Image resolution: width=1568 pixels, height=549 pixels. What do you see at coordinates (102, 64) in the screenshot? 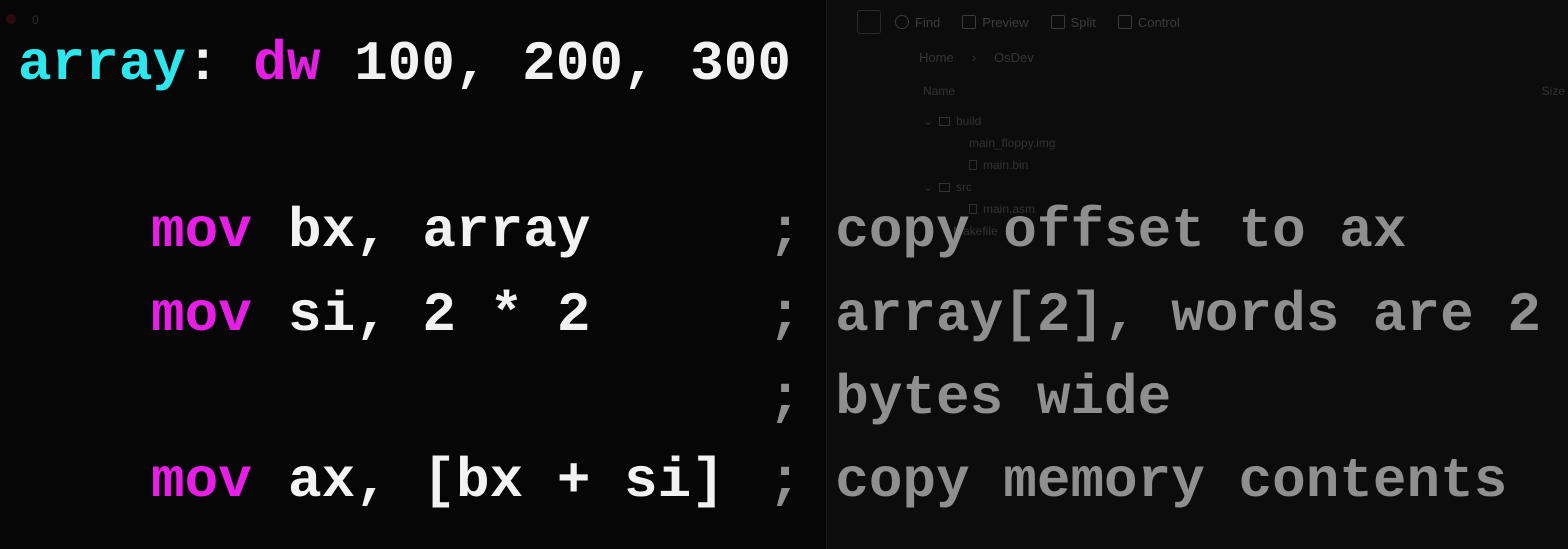
I see `code-label: array` at bounding box center [102, 64].